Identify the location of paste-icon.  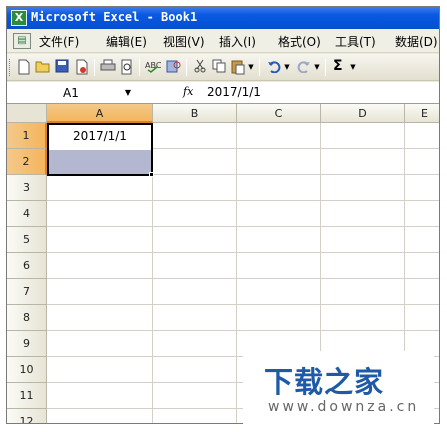
(237, 67).